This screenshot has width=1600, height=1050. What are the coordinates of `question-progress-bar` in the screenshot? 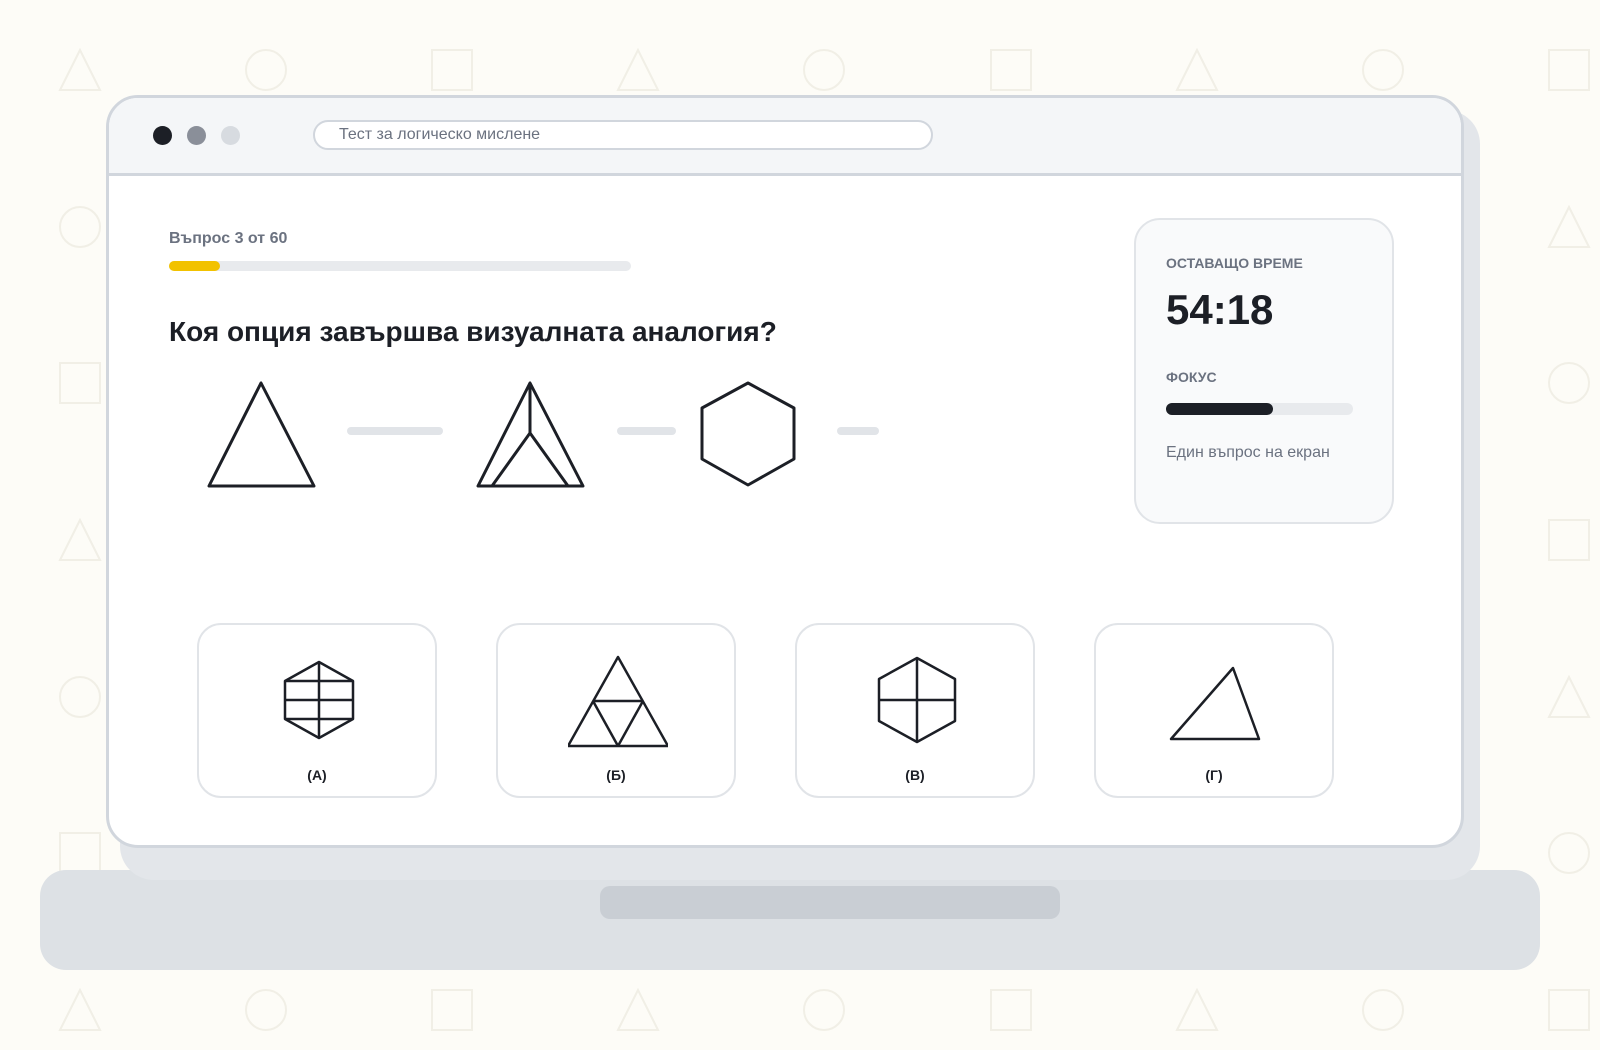 It's located at (400, 266).